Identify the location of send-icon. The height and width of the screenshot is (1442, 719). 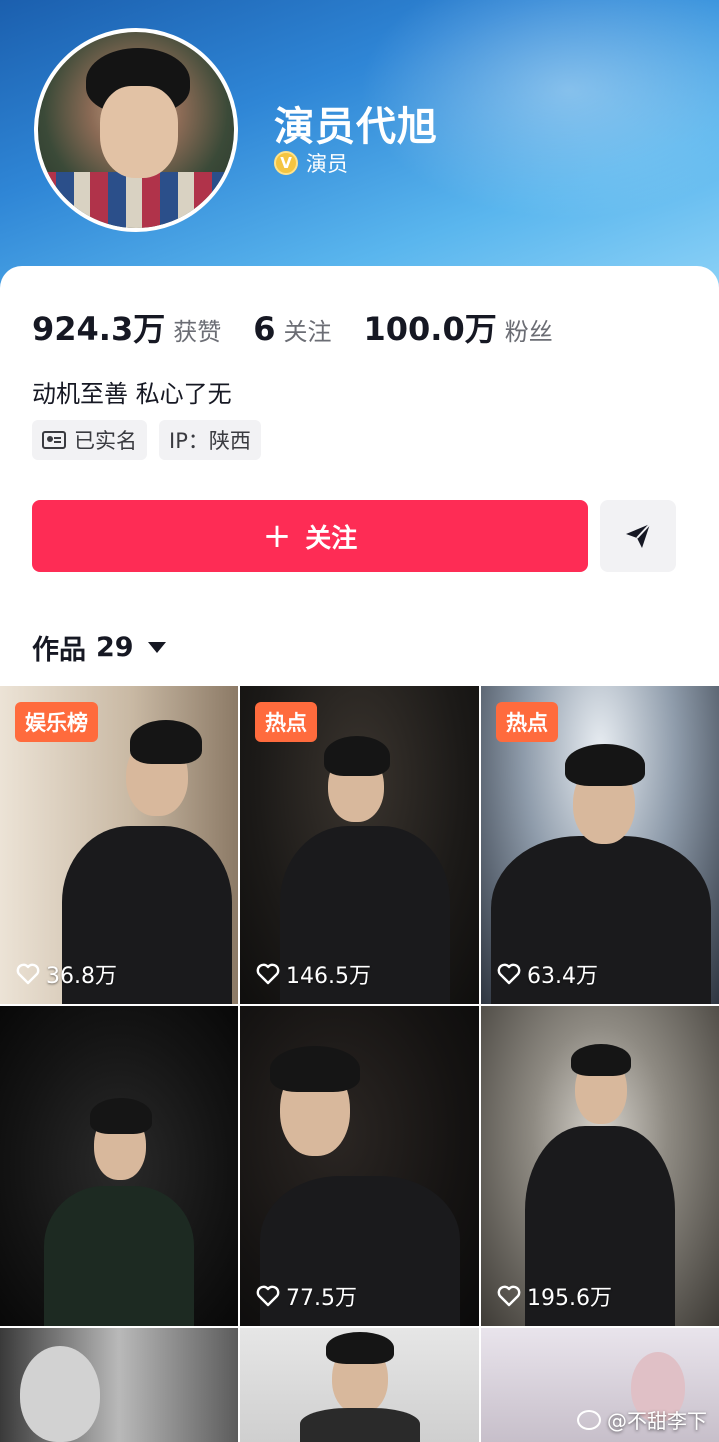
(638, 535).